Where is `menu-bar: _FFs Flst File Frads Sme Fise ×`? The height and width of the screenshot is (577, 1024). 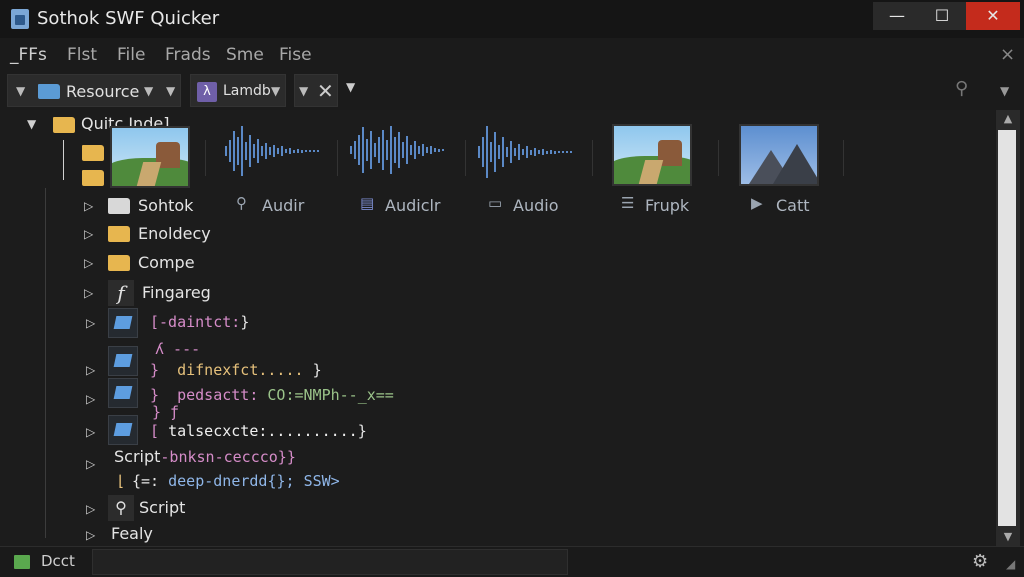 menu-bar: _FFs Flst File Frads Sme Fise × is located at coordinates (512, 55).